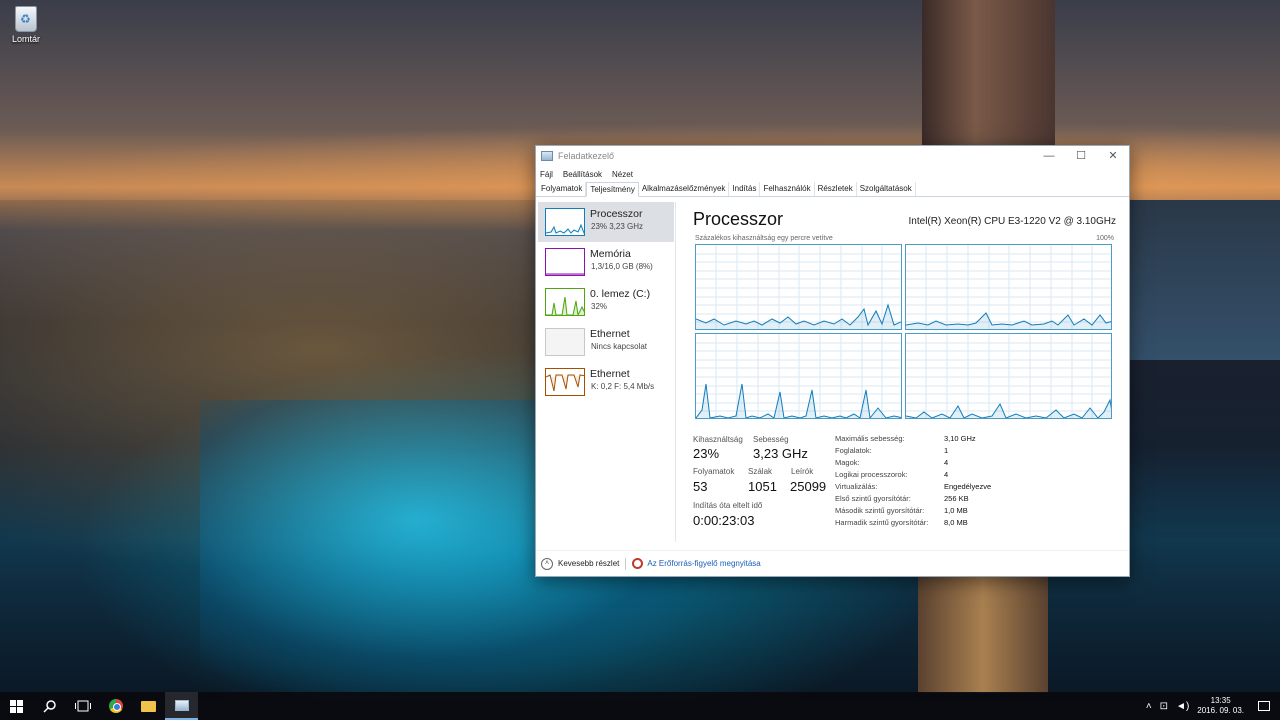  I want to click on detail-value: 4, so click(946, 474).